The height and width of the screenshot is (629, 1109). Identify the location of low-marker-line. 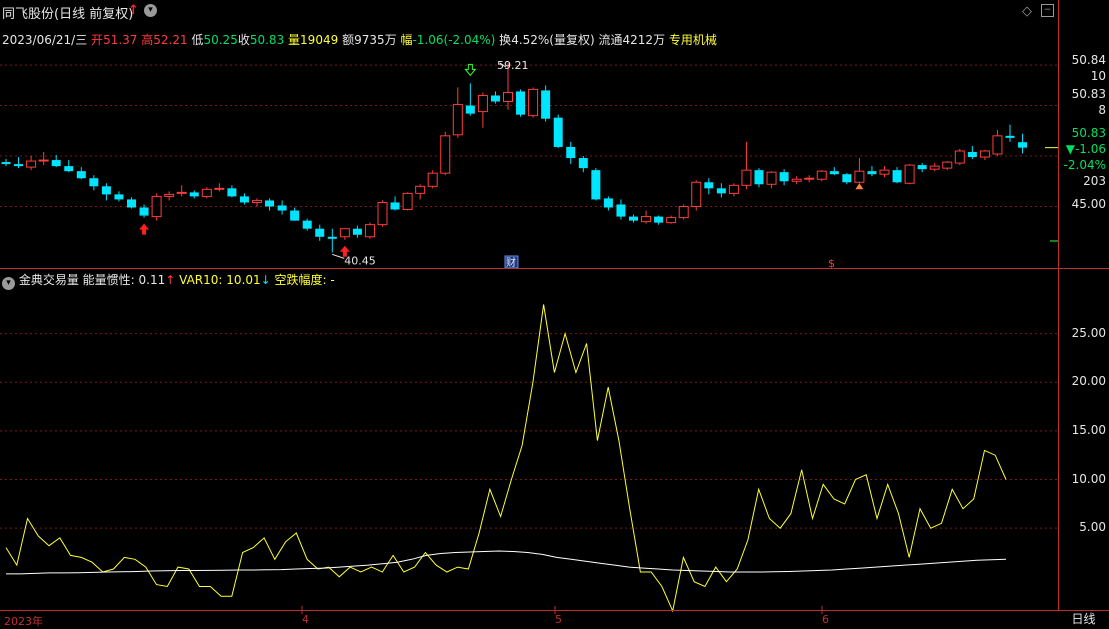
(338, 256).